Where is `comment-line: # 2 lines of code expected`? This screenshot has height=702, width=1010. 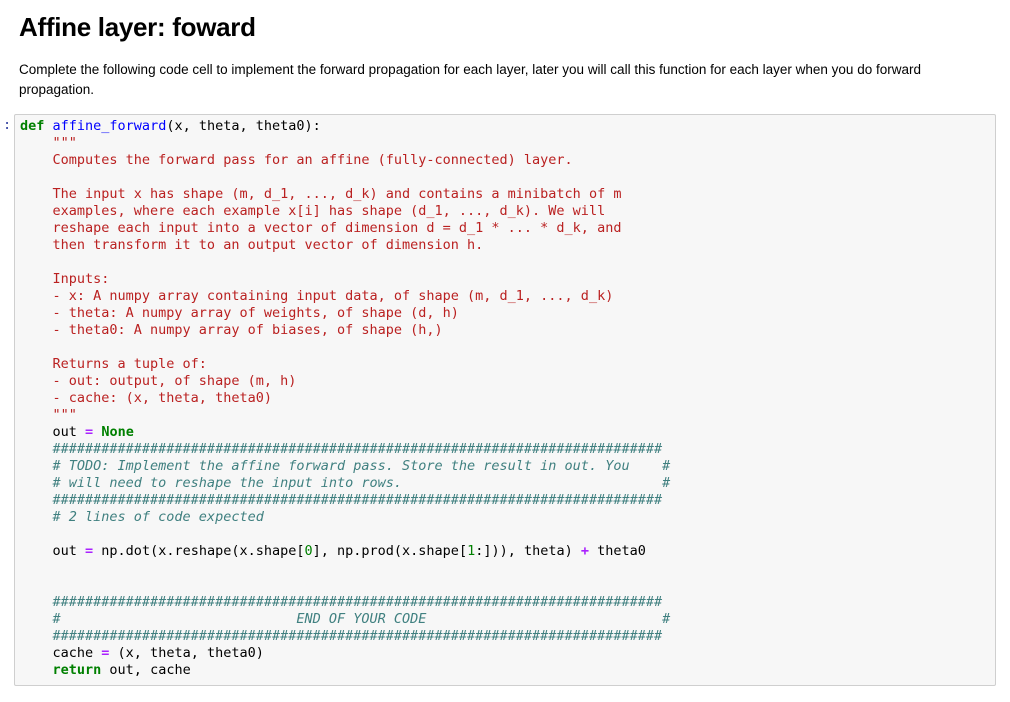 comment-line: # 2 lines of code expected is located at coordinates (142, 517).